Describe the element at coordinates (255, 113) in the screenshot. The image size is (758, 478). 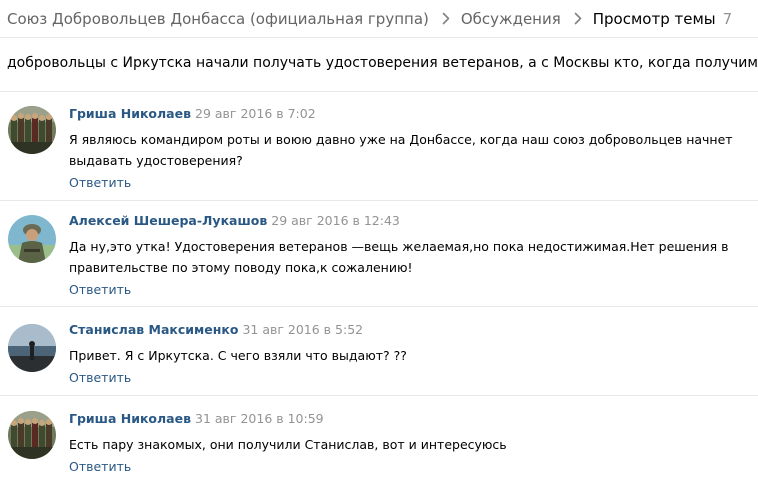
I see `post-date-link: 29 авг 2016 в 7:02` at that location.